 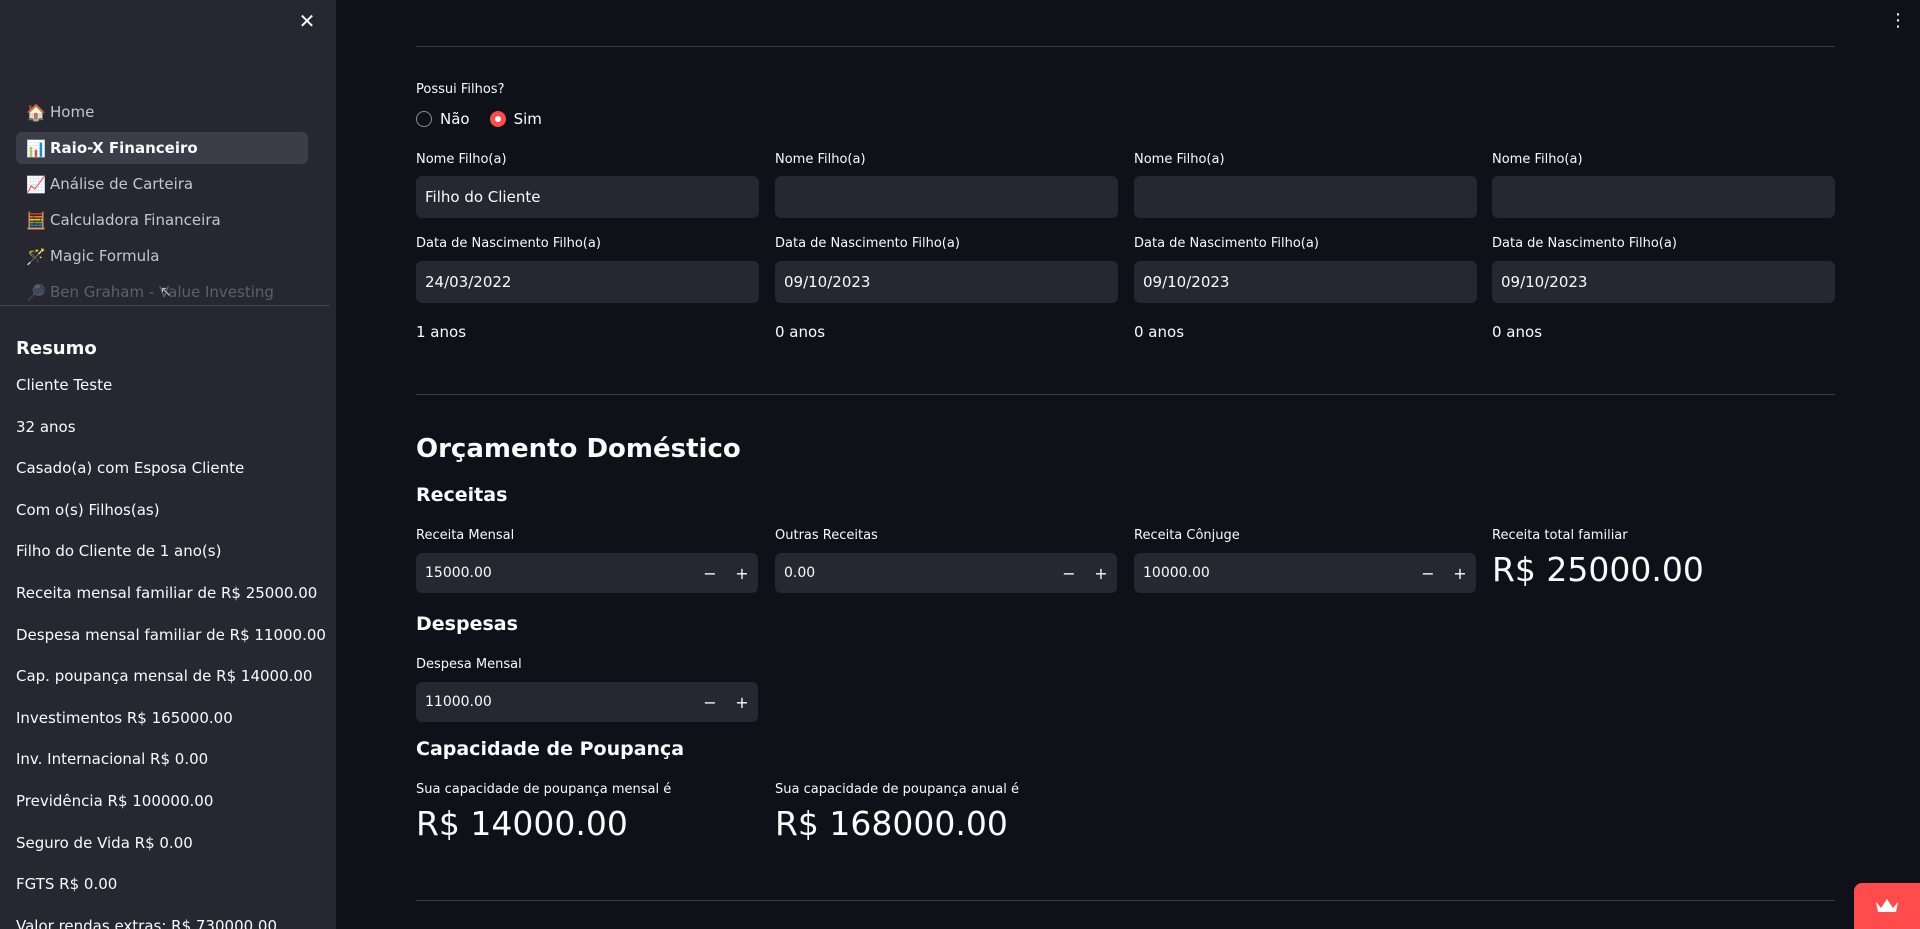 I want to click on summary-line: Seguro de Vida R$ 0.00, so click(x=104, y=842).